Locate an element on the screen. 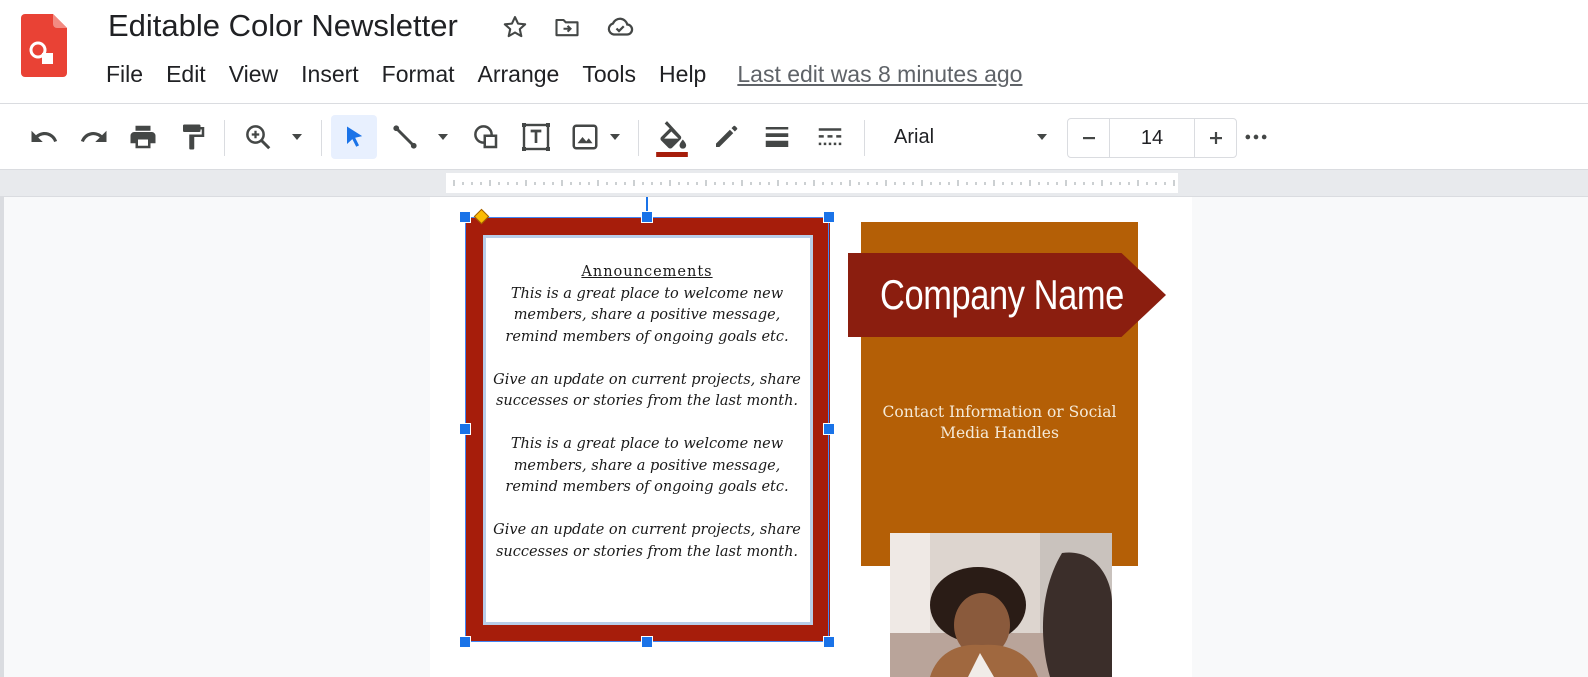 This screenshot has height=677, width=1588. border-color-icon is located at coordinates (726, 137).